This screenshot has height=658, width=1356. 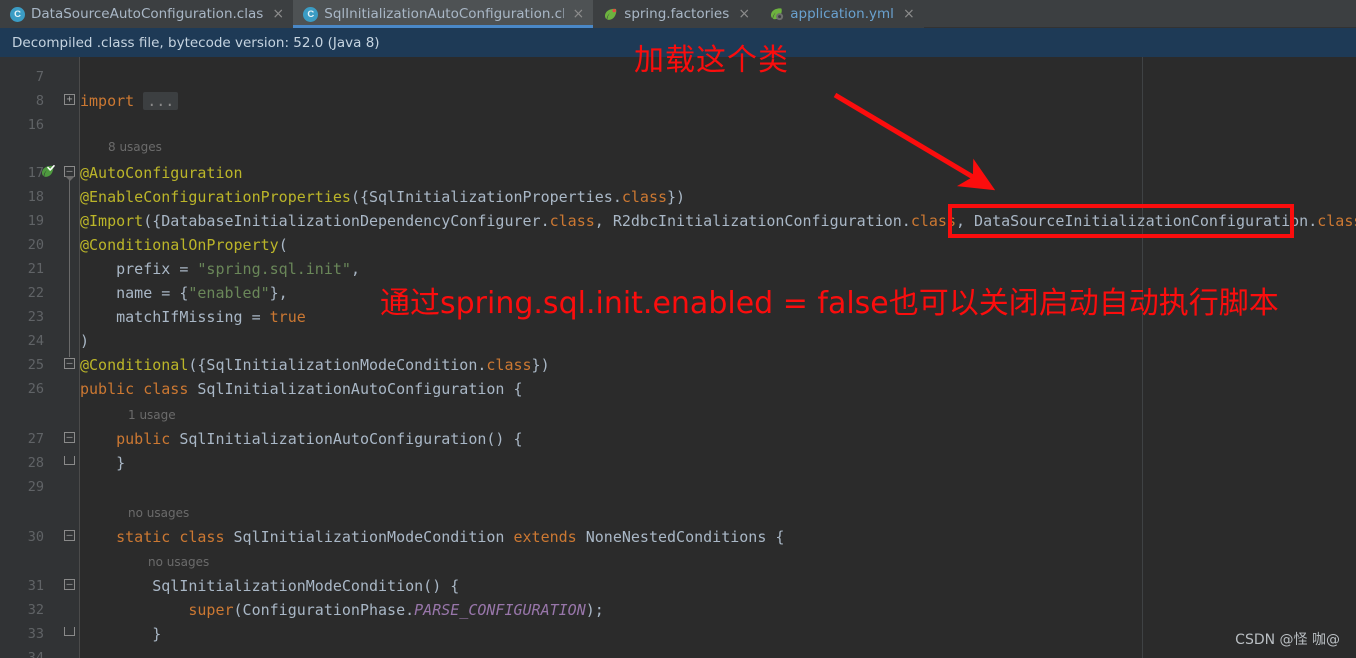 I want to click on tab-spring-factories: spring.factories ×, so click(x=676, y=14).